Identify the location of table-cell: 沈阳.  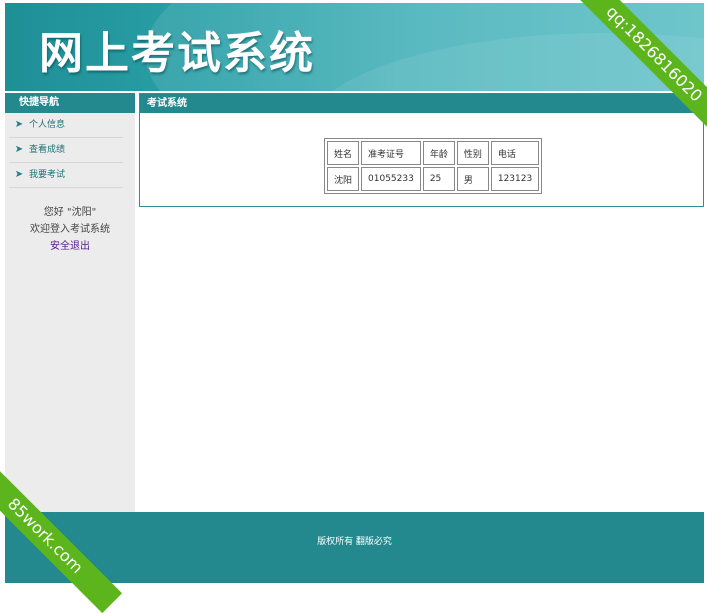
(343, 179).